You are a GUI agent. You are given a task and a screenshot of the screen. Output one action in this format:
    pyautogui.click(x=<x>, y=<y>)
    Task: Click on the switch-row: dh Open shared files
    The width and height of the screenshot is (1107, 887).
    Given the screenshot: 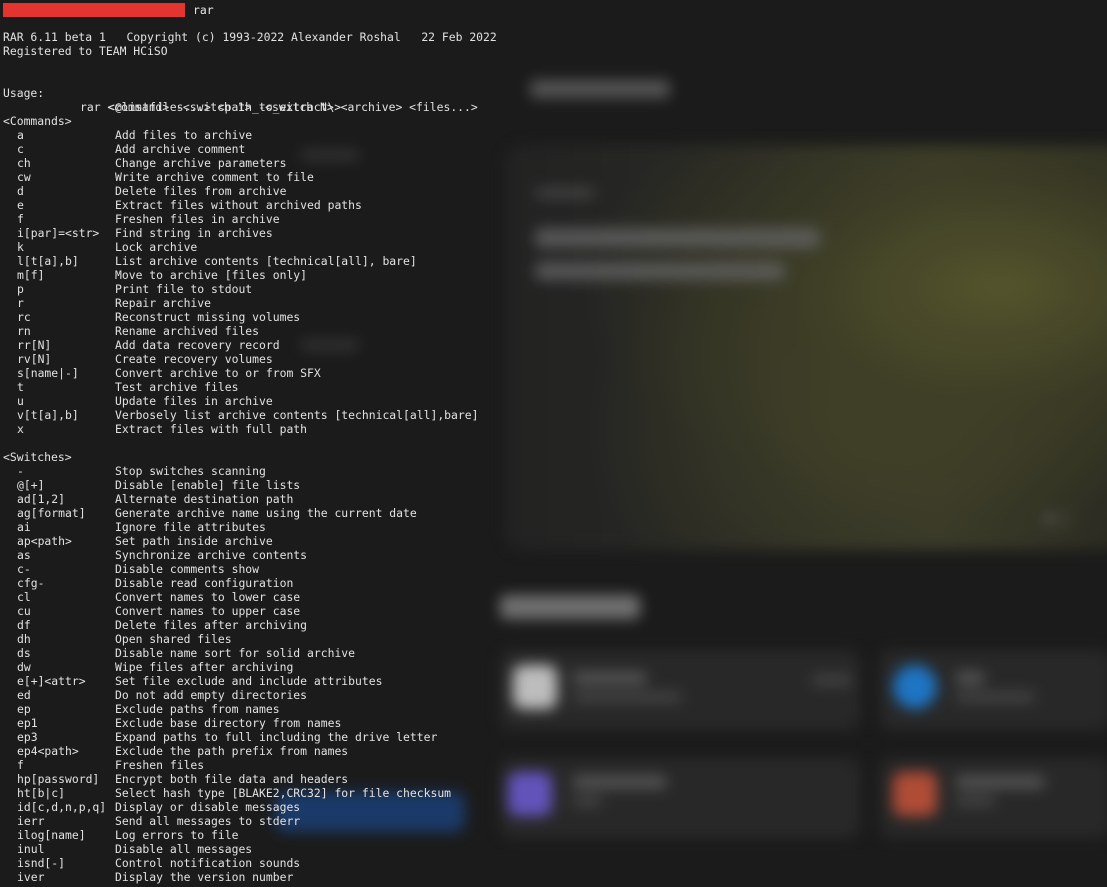 What is the action you would take?
    pyautogui.click(x=553, y=639)
    